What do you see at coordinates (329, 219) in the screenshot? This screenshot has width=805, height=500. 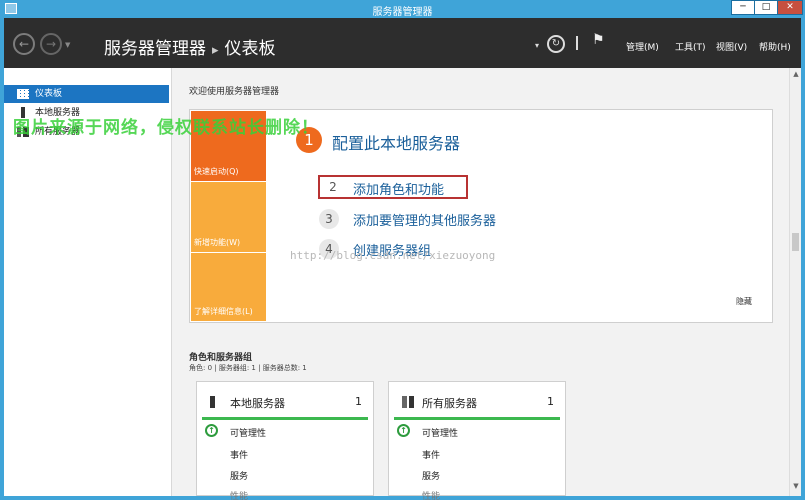 I see `step-number-badge: 3` at bounding box center [329, 219].